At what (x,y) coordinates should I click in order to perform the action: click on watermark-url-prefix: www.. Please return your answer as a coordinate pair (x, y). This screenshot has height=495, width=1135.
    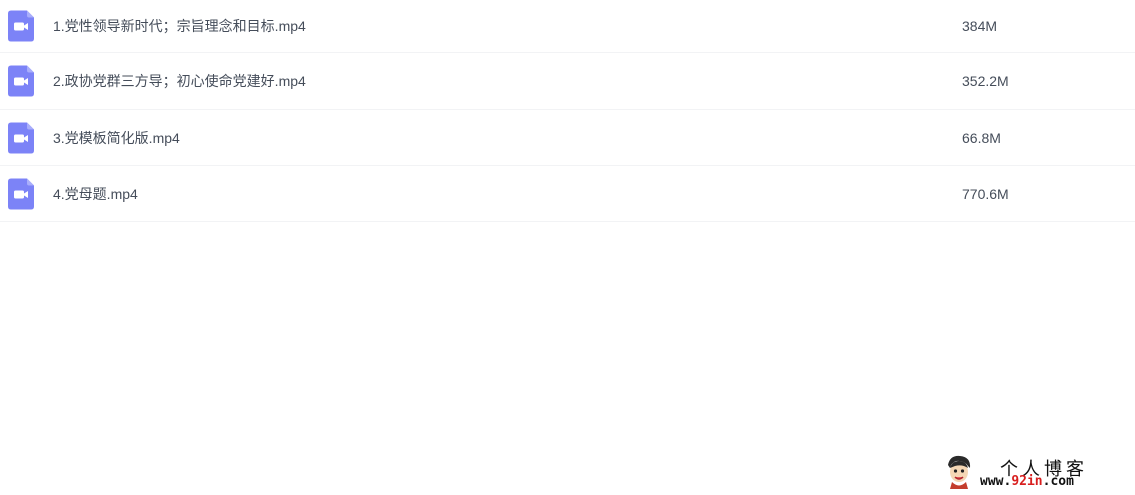
    Looking at the image, I should click on (996, 481).